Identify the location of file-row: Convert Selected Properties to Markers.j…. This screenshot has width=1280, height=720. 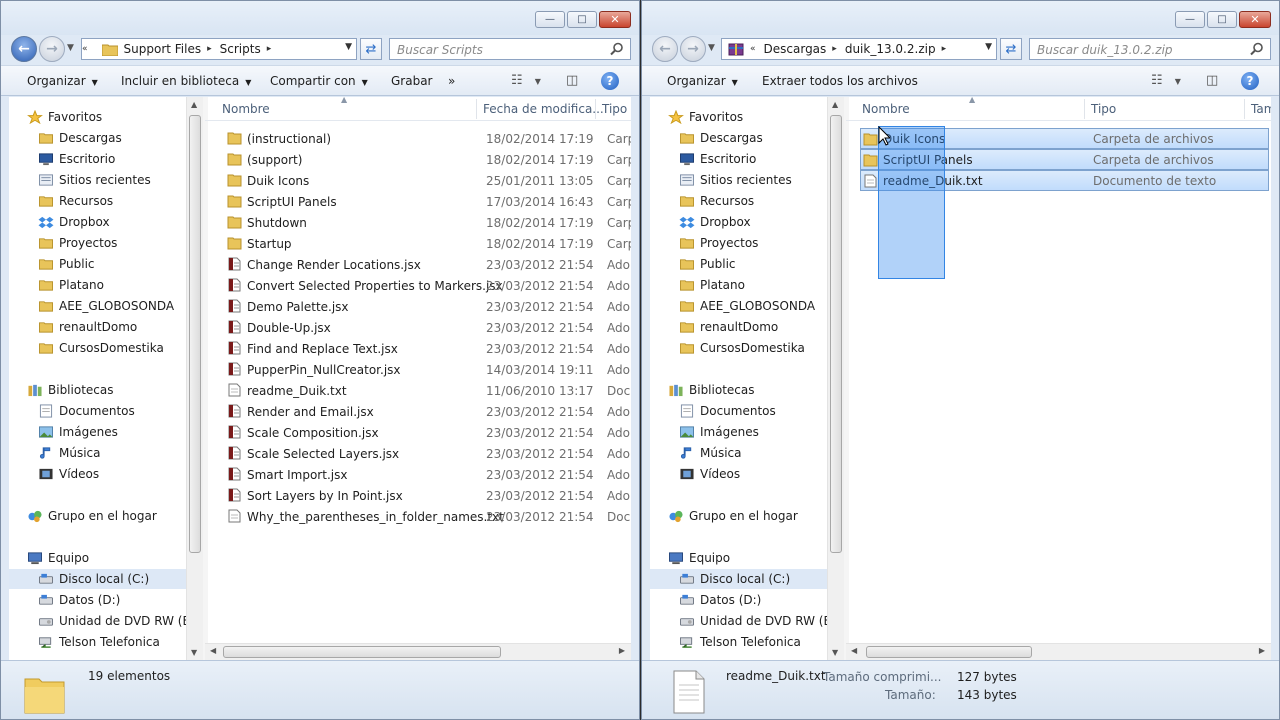
(418, 285).